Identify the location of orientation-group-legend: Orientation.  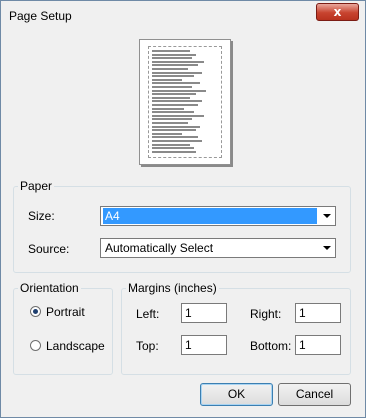
(49, 288).